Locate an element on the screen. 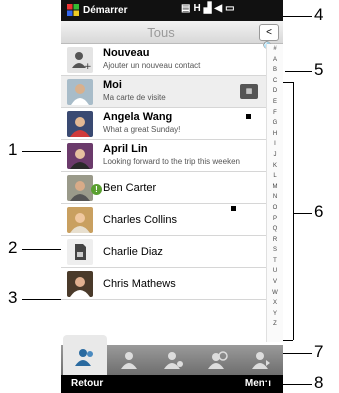 This screenshot has height=393, width=339. business-card-icon: ▦ is located at coordinates (249, 91).